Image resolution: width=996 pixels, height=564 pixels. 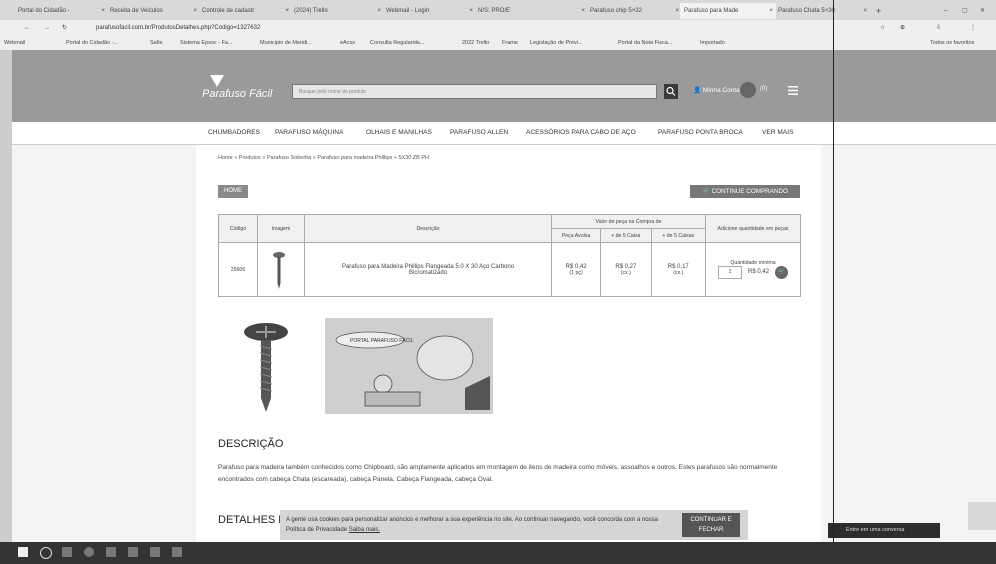 I want to click on minimize-icon: –, so click(x=948, y=11).